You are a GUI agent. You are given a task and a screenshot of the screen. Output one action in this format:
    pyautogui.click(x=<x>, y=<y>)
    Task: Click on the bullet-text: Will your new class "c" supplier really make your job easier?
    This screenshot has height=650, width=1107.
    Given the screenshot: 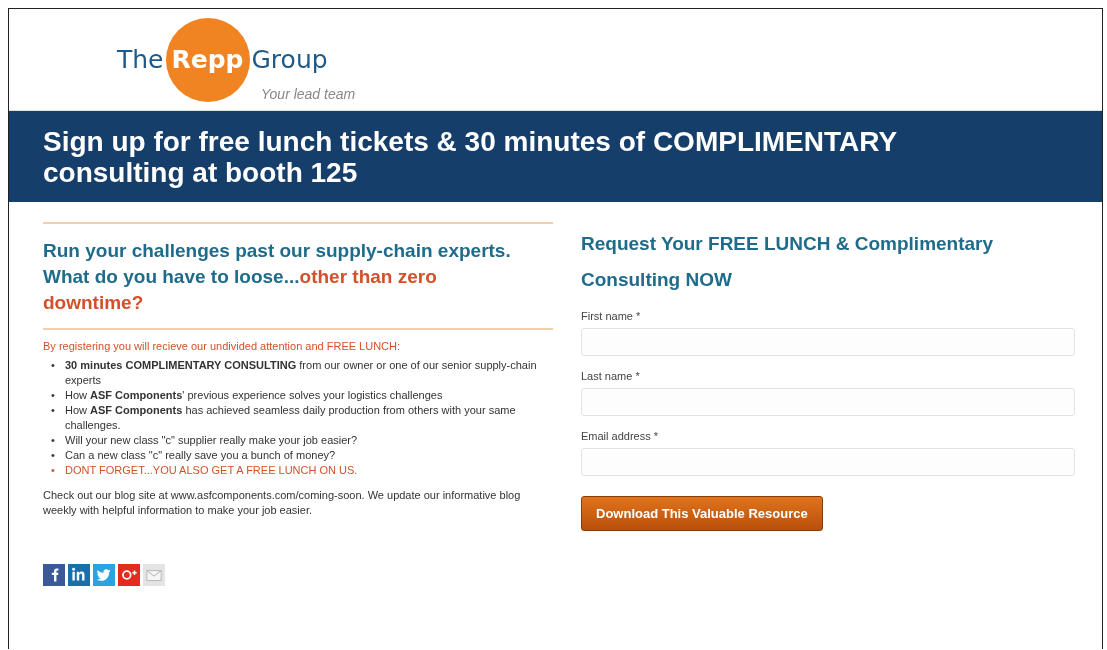 What is the action you would take?
    pyautogui.click(x=211, y=440)
    